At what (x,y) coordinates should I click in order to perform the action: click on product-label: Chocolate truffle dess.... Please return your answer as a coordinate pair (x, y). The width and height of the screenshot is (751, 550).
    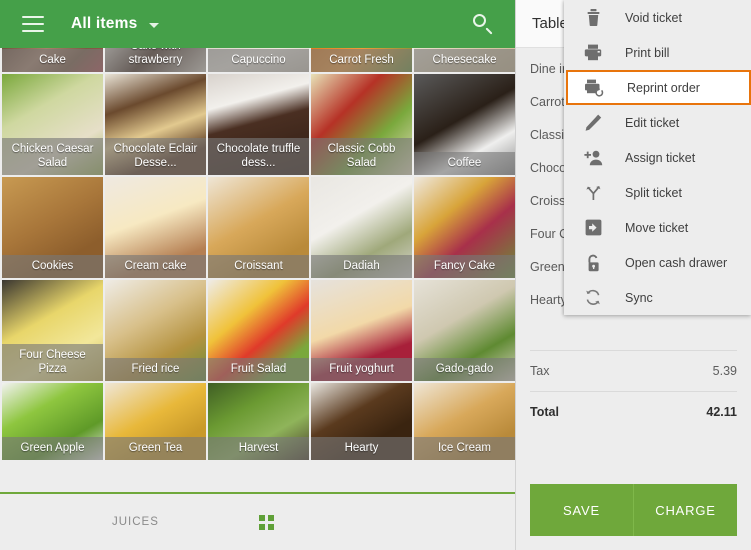
    Looking at the image, I should click on (258, 156).